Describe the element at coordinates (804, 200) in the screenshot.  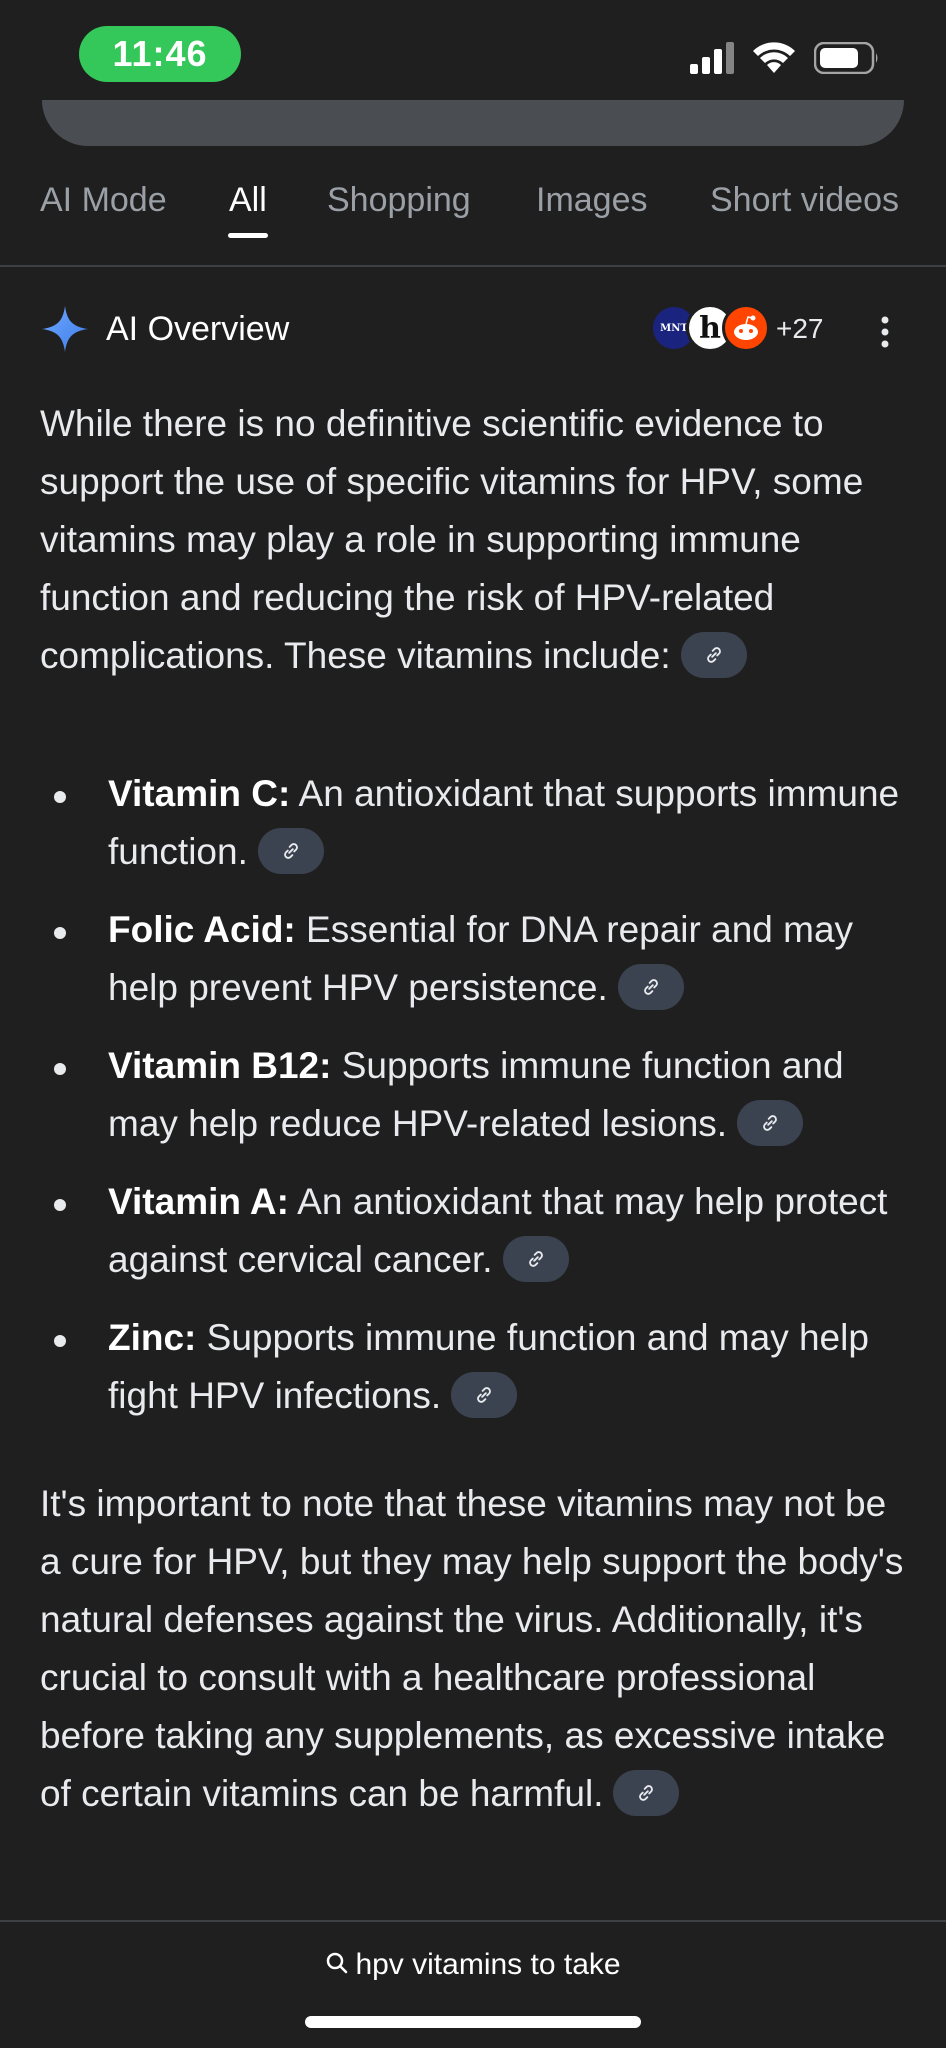
I see `tab-short-videos: Short videos` at that location.